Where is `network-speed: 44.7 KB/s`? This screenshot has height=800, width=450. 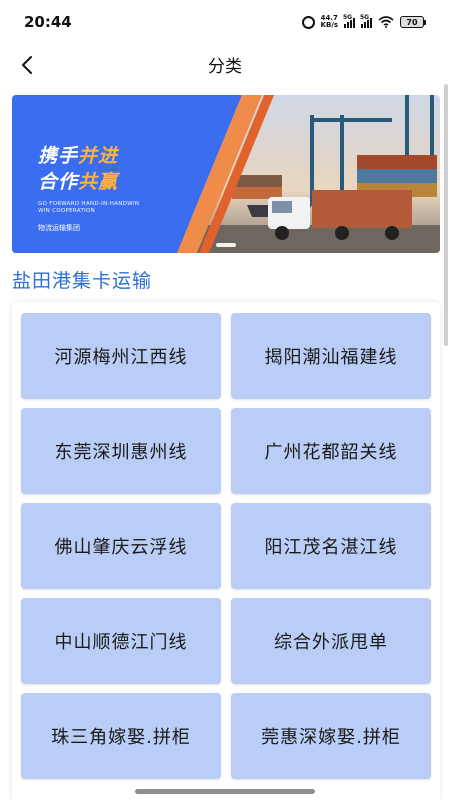 network-speed: 44.7 KB/s is located at coordinates (329, 22).